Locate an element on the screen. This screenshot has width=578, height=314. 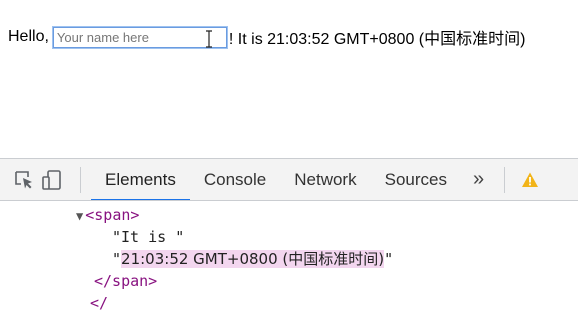
text-node-2: 21:03:52 GMT+0800 (中国标准时间) is located at coordinates (253, 259).